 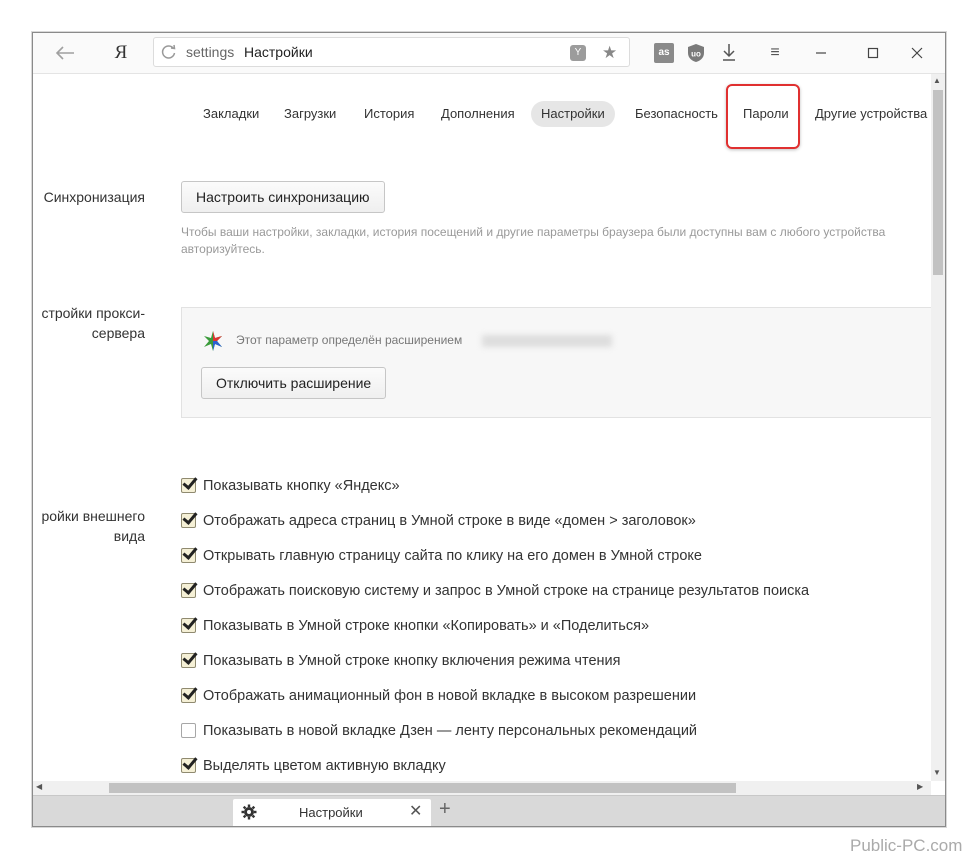 What do you see at coordinates (249, 812) in the screenshot?
I see `gear-icon` at bounding box center [249, 812].